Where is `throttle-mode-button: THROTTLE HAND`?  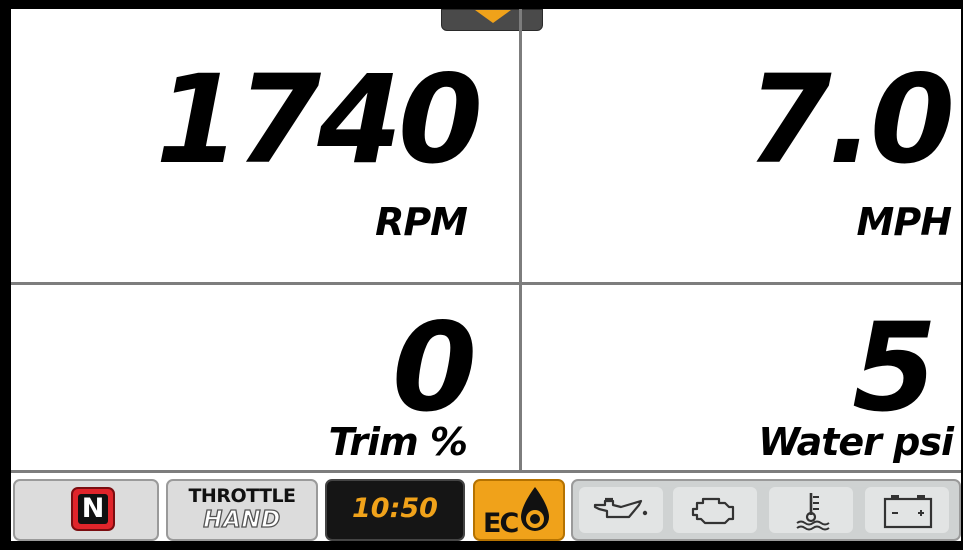
throttle-mode-button: THROTTLE HAND is located at coordinates (242, 510).